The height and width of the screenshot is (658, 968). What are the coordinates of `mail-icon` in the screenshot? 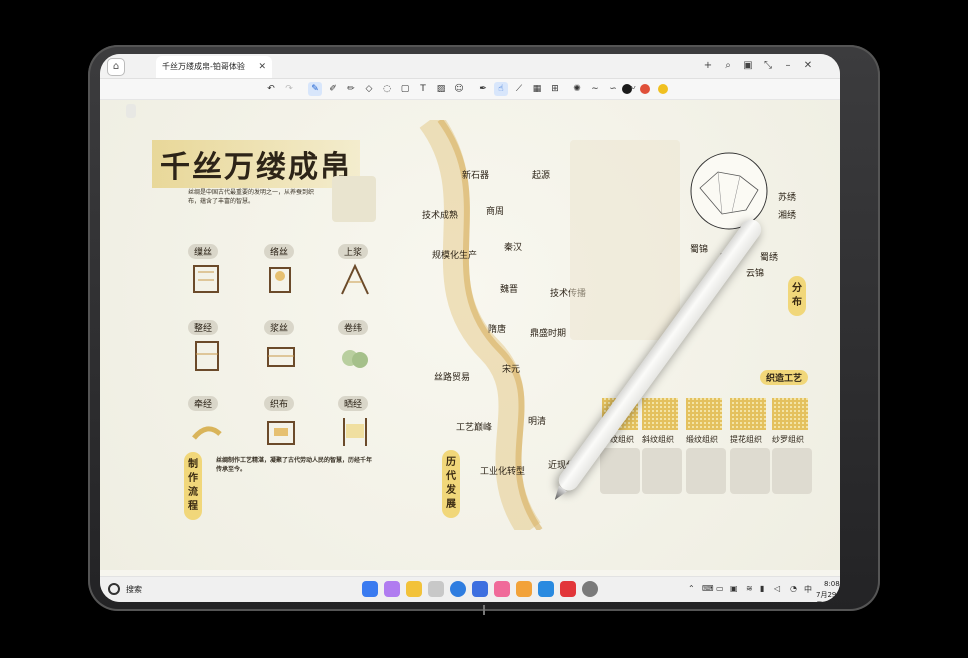 It's located at (480, 589).